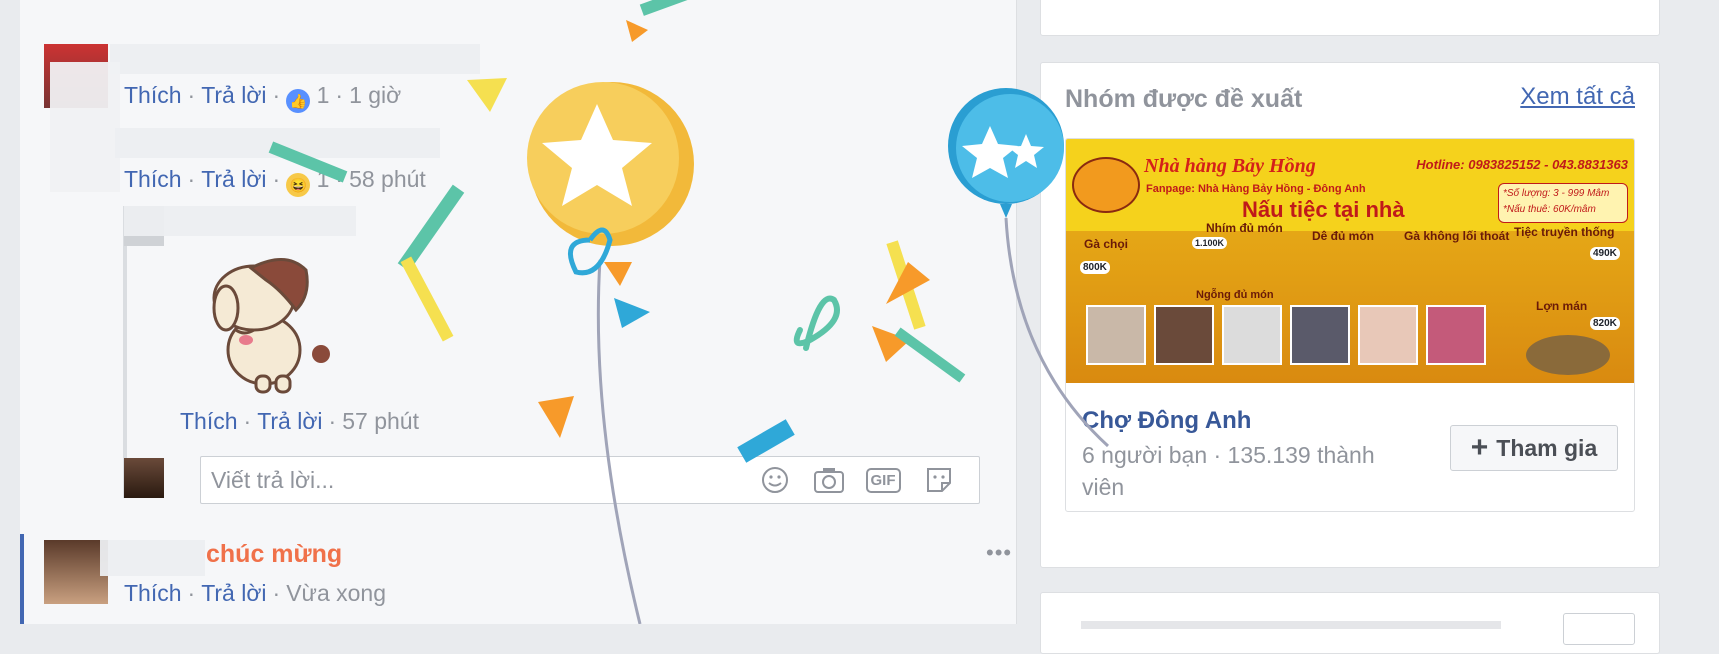  I want to click on fanpage-text: Fanpage: Nhà Hàng Bảy Hồng - Đông Anh, so click(1256, 189).